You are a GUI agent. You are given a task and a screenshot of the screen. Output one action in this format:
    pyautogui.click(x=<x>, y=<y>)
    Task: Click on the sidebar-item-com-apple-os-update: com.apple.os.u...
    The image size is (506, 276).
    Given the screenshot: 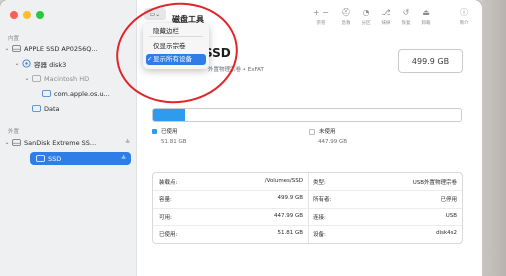 What is the action you would take?
    pyautogui.click(x=88, y=93)
    